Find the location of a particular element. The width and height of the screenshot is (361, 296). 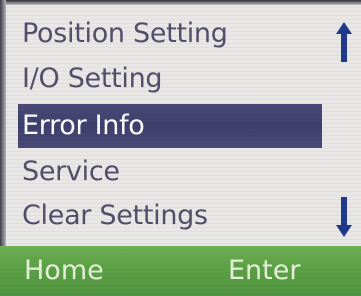

menu-item-position-setting: Position Setting is located at coordinates (125, 34).